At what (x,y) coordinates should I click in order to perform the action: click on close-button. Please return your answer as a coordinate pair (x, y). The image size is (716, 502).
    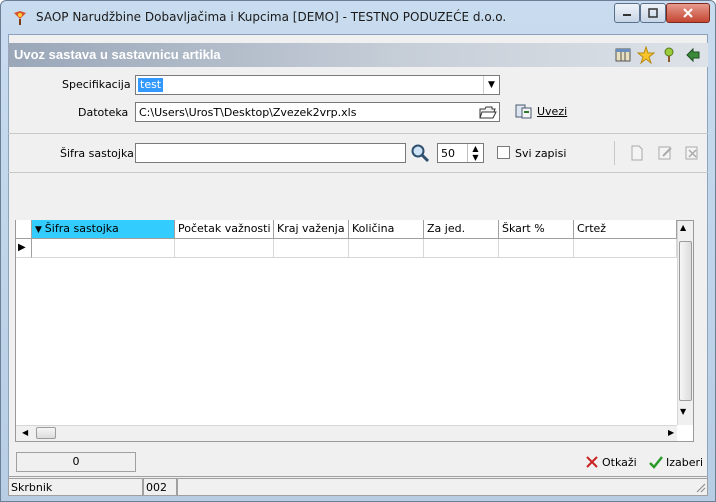
    Looking at the image, I should click on (688, 13).